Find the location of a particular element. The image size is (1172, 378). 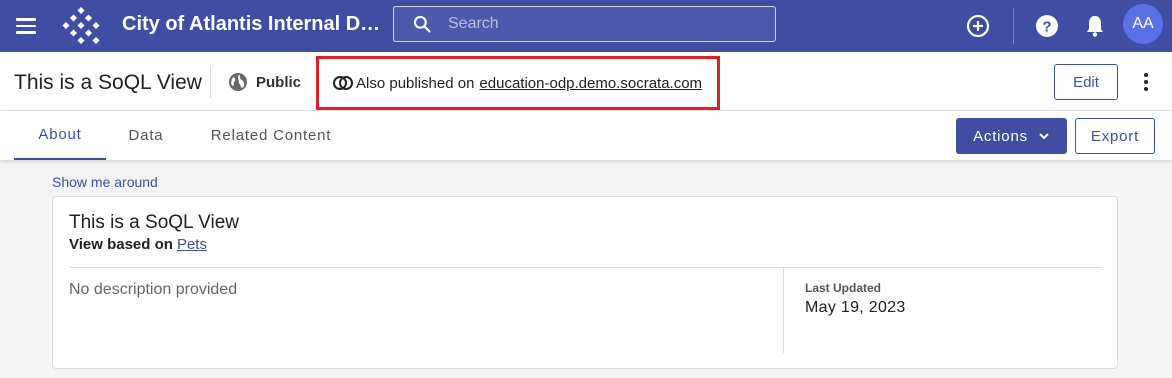

last-updated-value: May 19, 2023 is located at coordinates (855, 307).